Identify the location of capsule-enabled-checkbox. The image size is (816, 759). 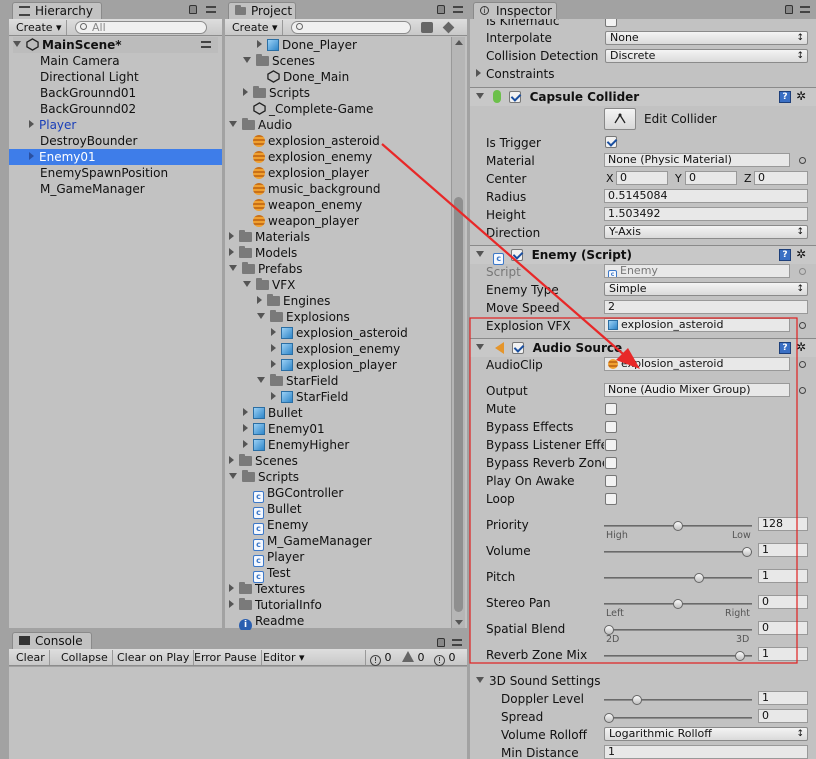
(515, 97).